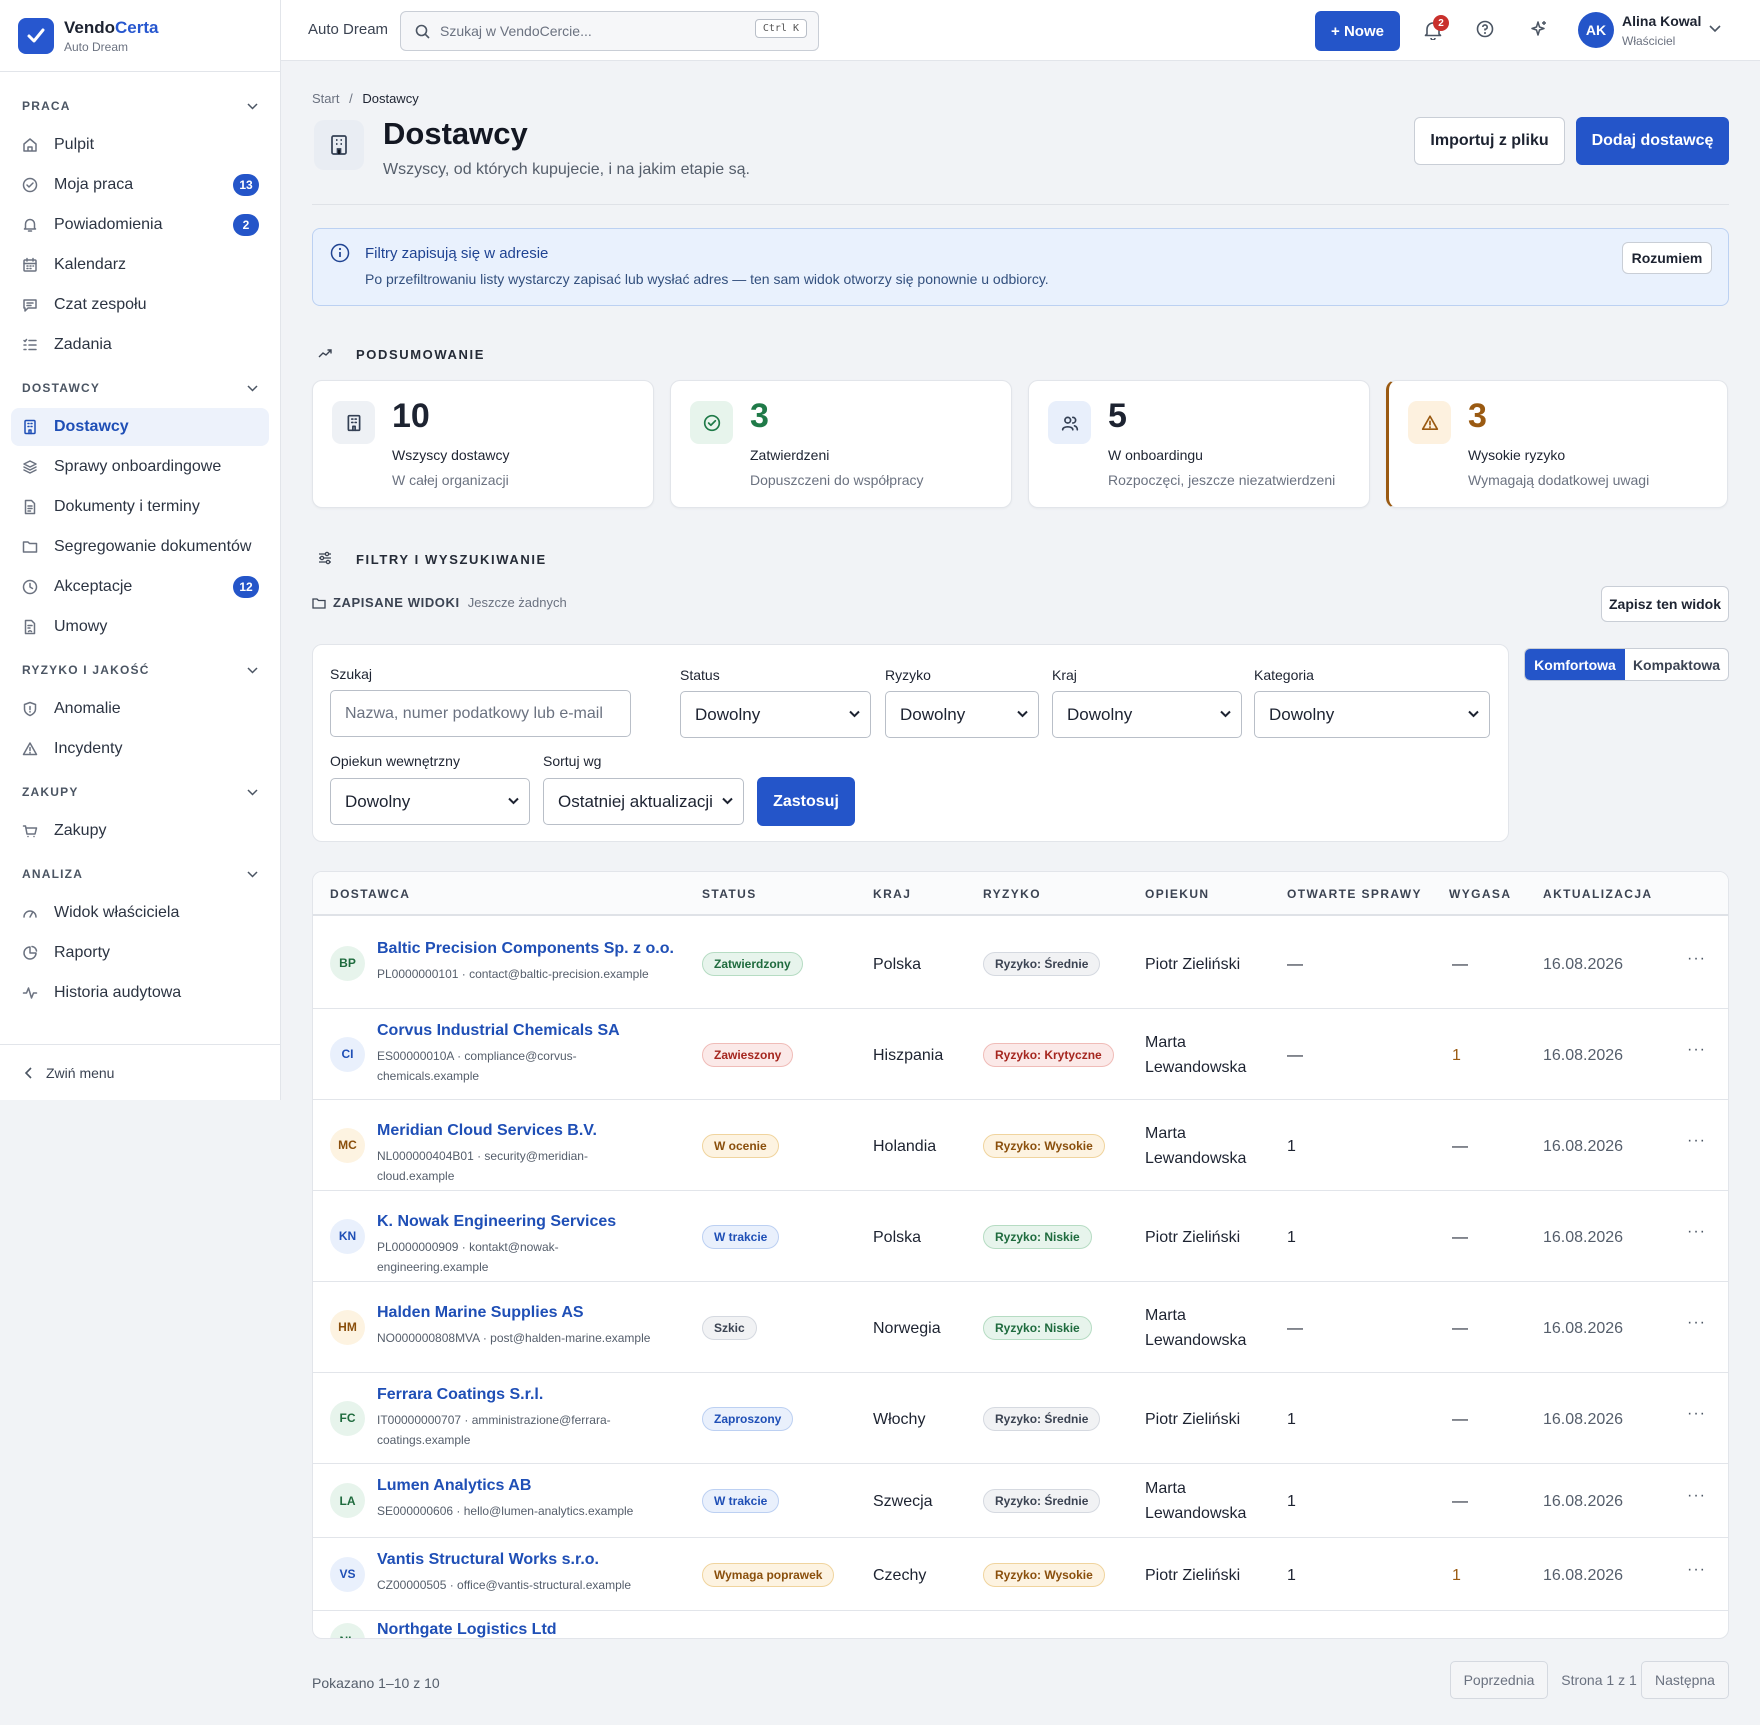 This screenshot has width=1760, height=1725. What do you see at coordinates (1480, 894) in the screenshot?
I see `column-header: WYGASA` at bounding box center [1480, 894].